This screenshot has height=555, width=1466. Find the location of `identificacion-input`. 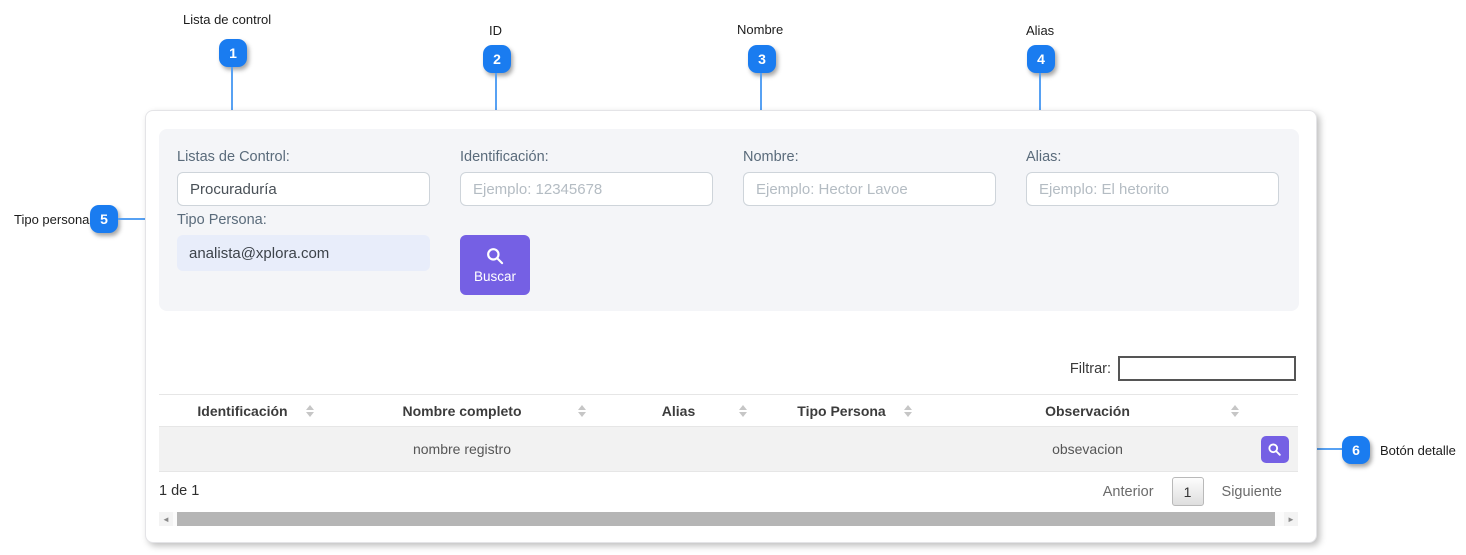

identificacion-input is located at coordinates (586, 189).